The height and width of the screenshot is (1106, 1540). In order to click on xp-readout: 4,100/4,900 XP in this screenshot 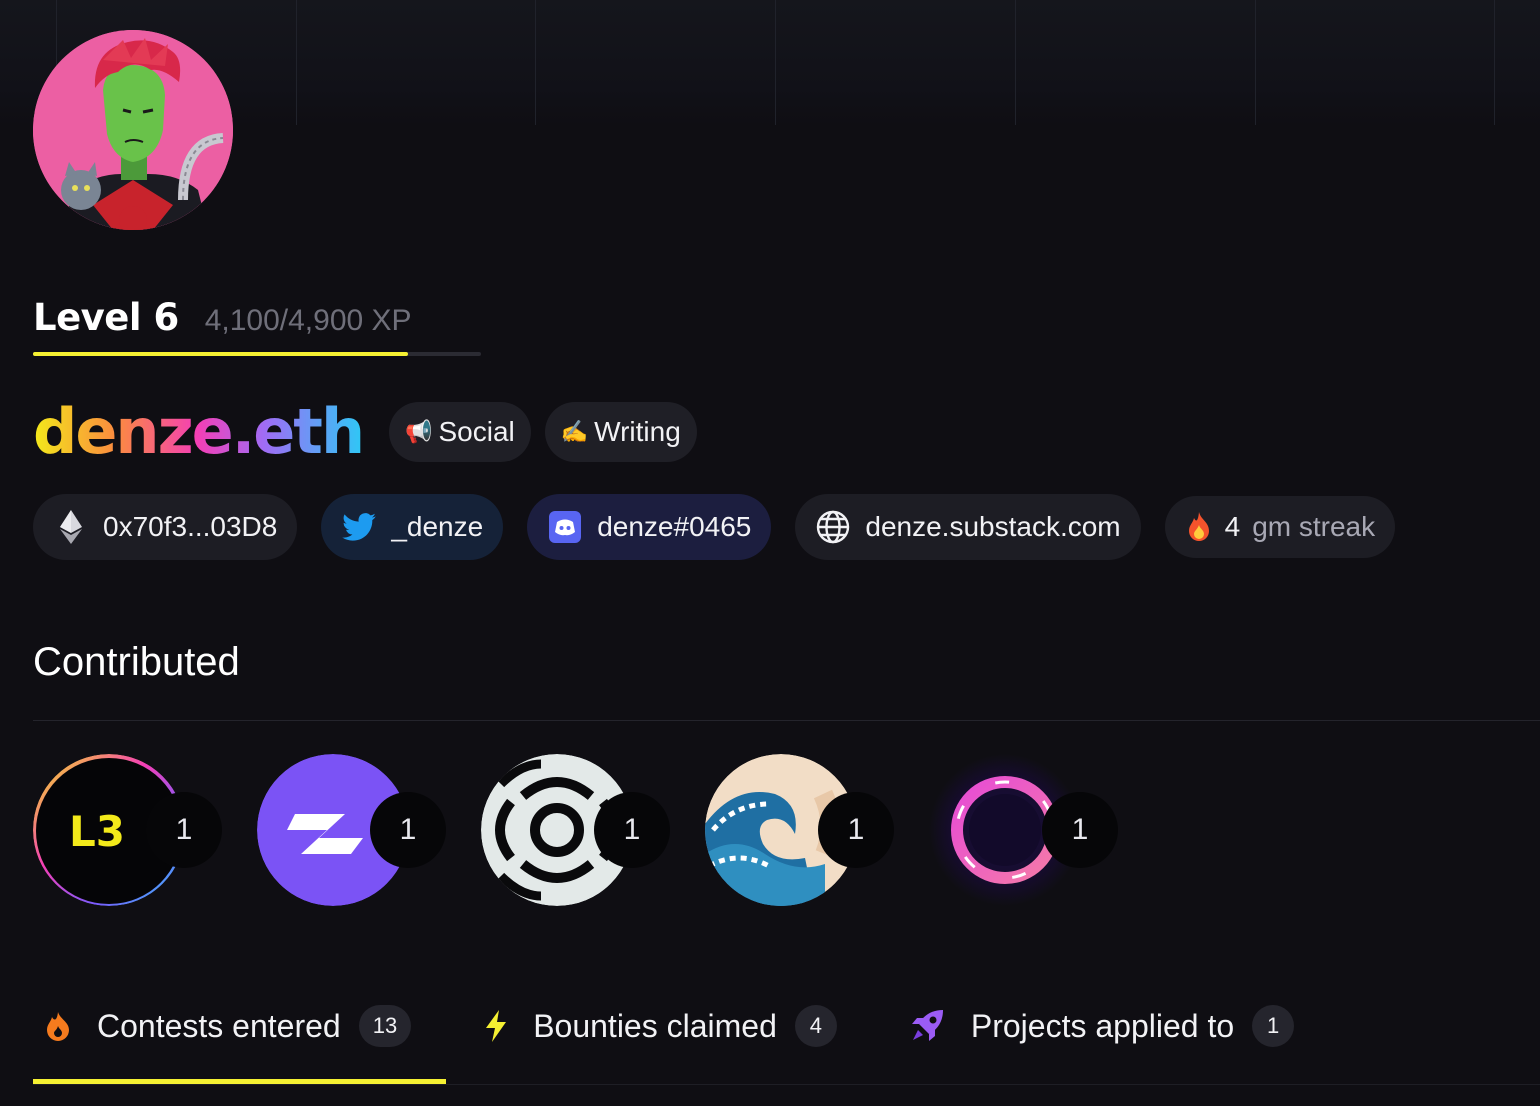, I will do `click(308, 321)`.